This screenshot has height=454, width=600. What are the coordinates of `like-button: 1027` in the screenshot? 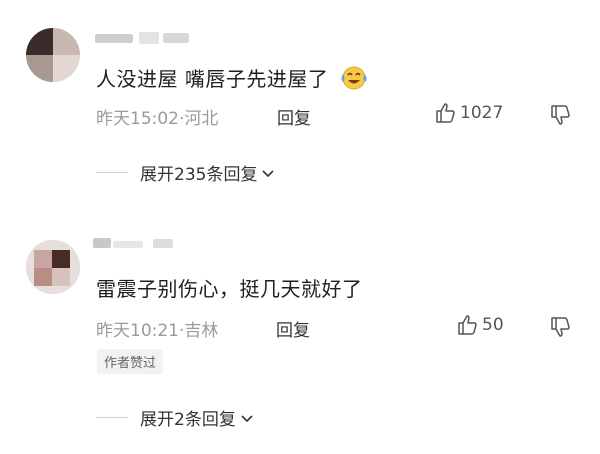 It's located at (468, 113).